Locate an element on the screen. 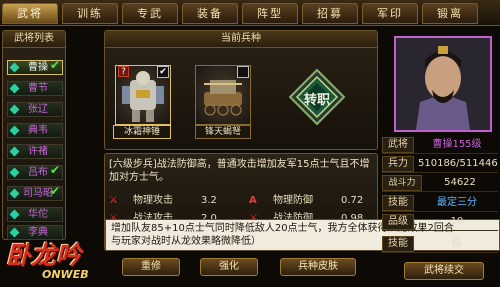 The image size is (500, 287). tech-row: 技能 级 is located at coordinates (440, 244).